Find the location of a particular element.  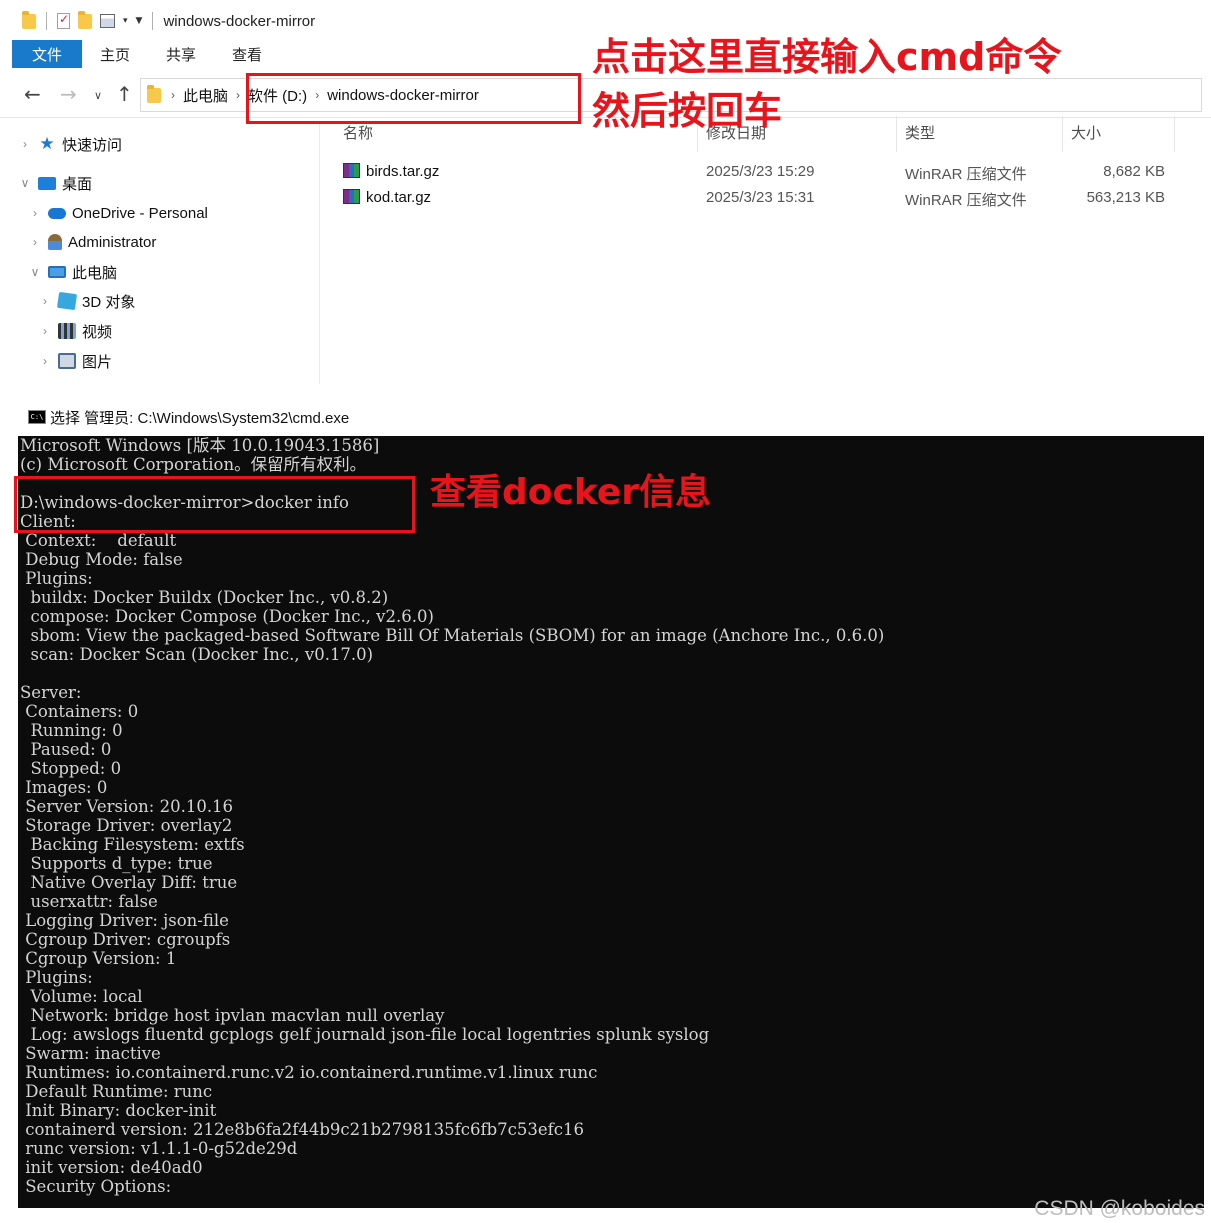

console-line: Cgroup Version: 1 is located at coordinates (98, 958).